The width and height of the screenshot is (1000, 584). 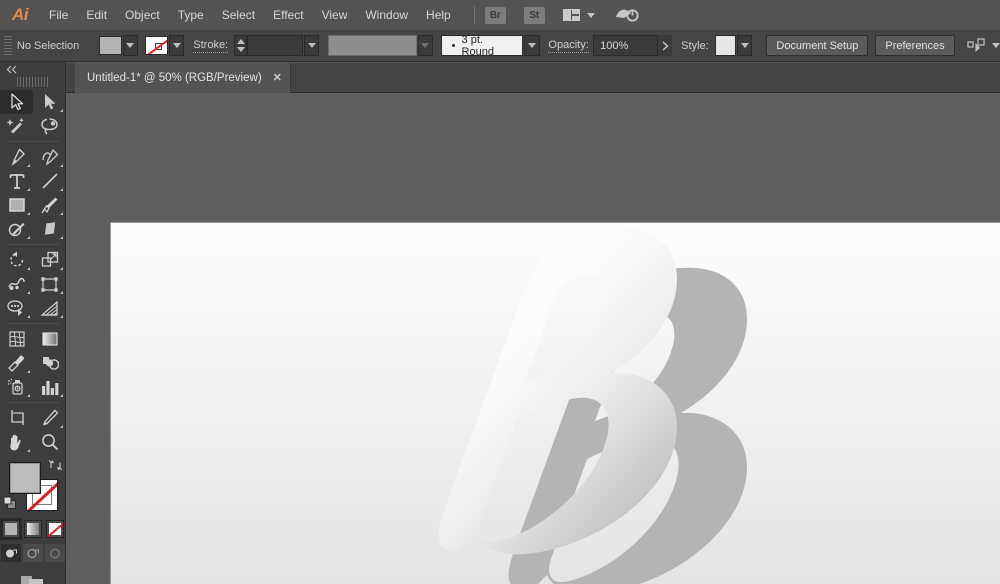 I want to click on free-transform-tool, so click(x=49, y=284).